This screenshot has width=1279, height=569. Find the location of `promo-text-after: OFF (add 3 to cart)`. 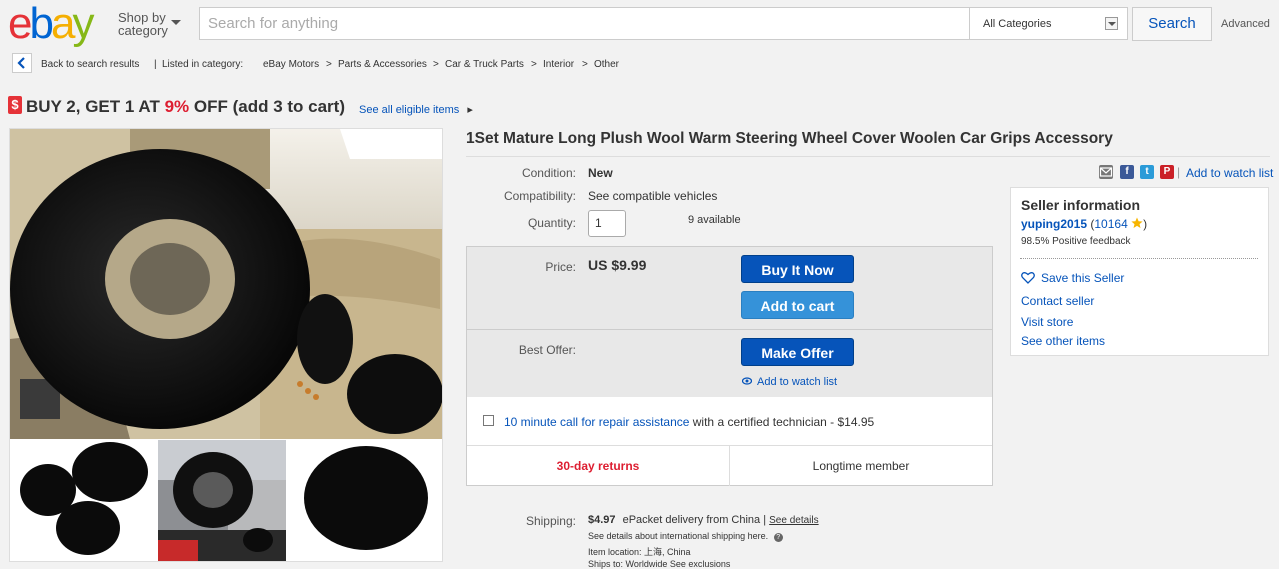

promo-text-after: OFF (add 3 to cart) is located at coordinates (269, 106).